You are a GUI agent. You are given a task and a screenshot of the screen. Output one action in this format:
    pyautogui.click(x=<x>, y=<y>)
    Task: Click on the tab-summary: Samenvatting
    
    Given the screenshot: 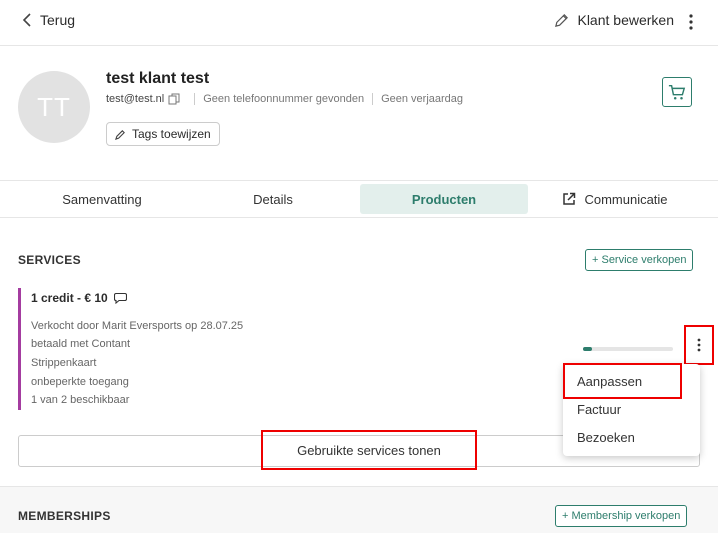 What is the action you would take?
    pyautogui.click(x=102, y=199)
    